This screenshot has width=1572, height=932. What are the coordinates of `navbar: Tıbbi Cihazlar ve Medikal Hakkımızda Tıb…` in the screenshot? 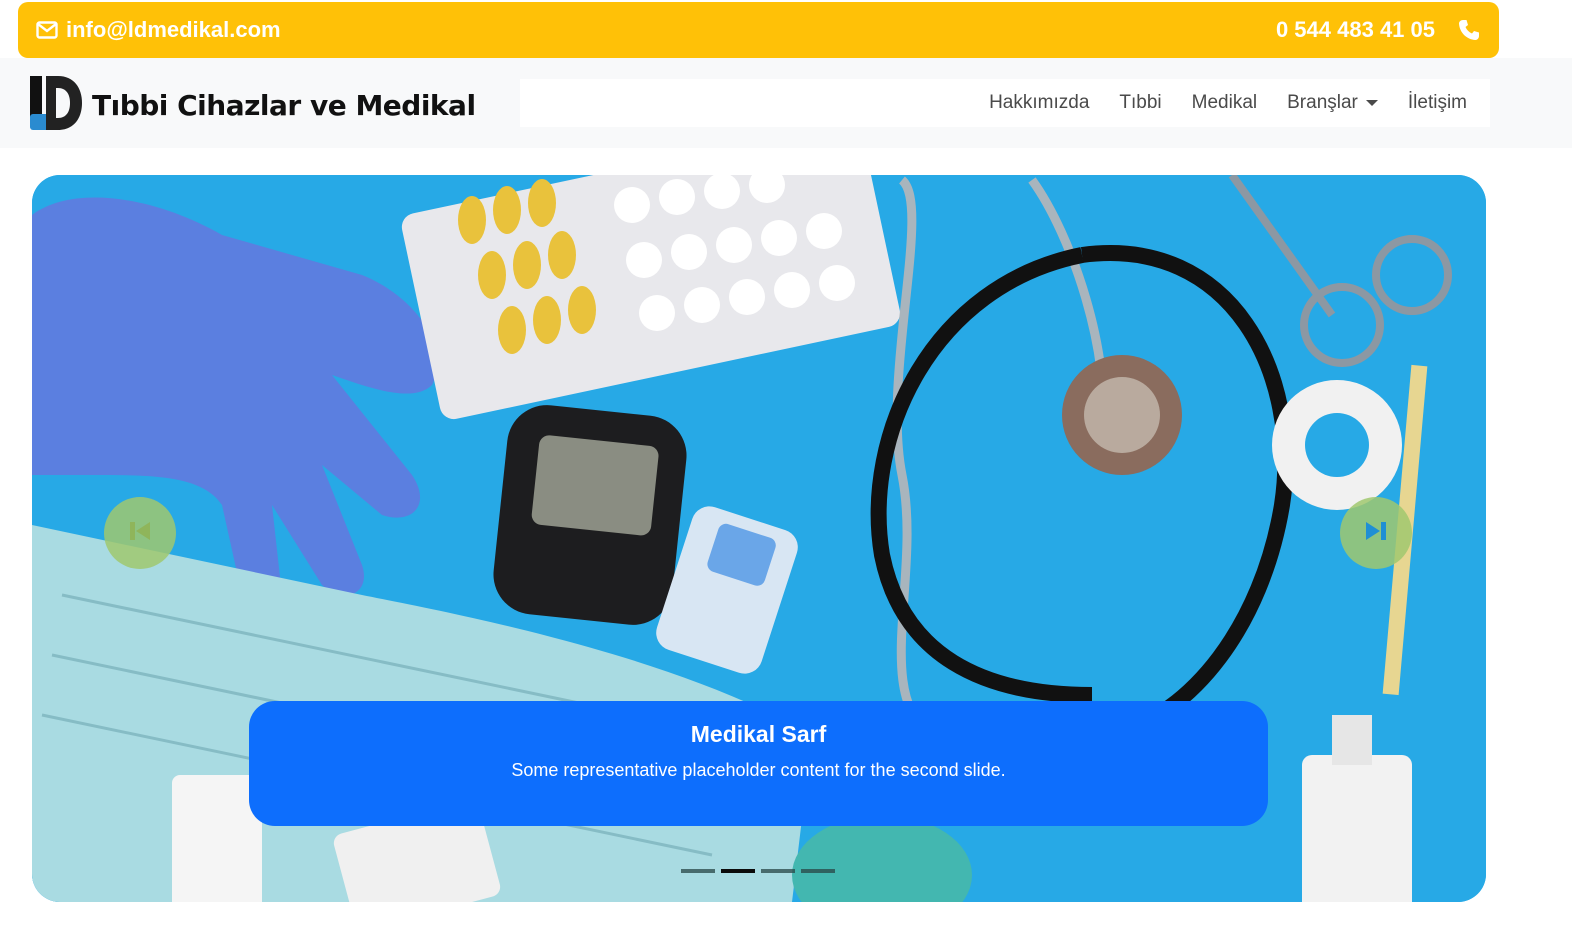 It's located at (786, 103).